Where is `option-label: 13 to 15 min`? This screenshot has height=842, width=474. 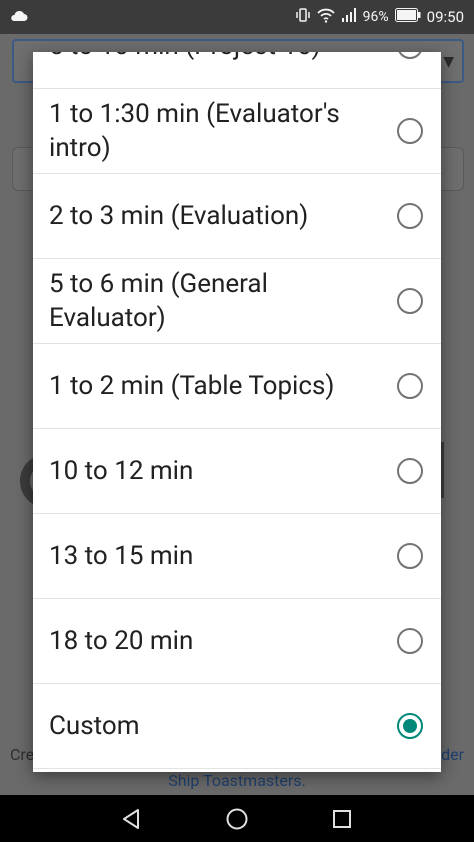 option-label: 13 to 15 min is located at coordinates (121, 556).